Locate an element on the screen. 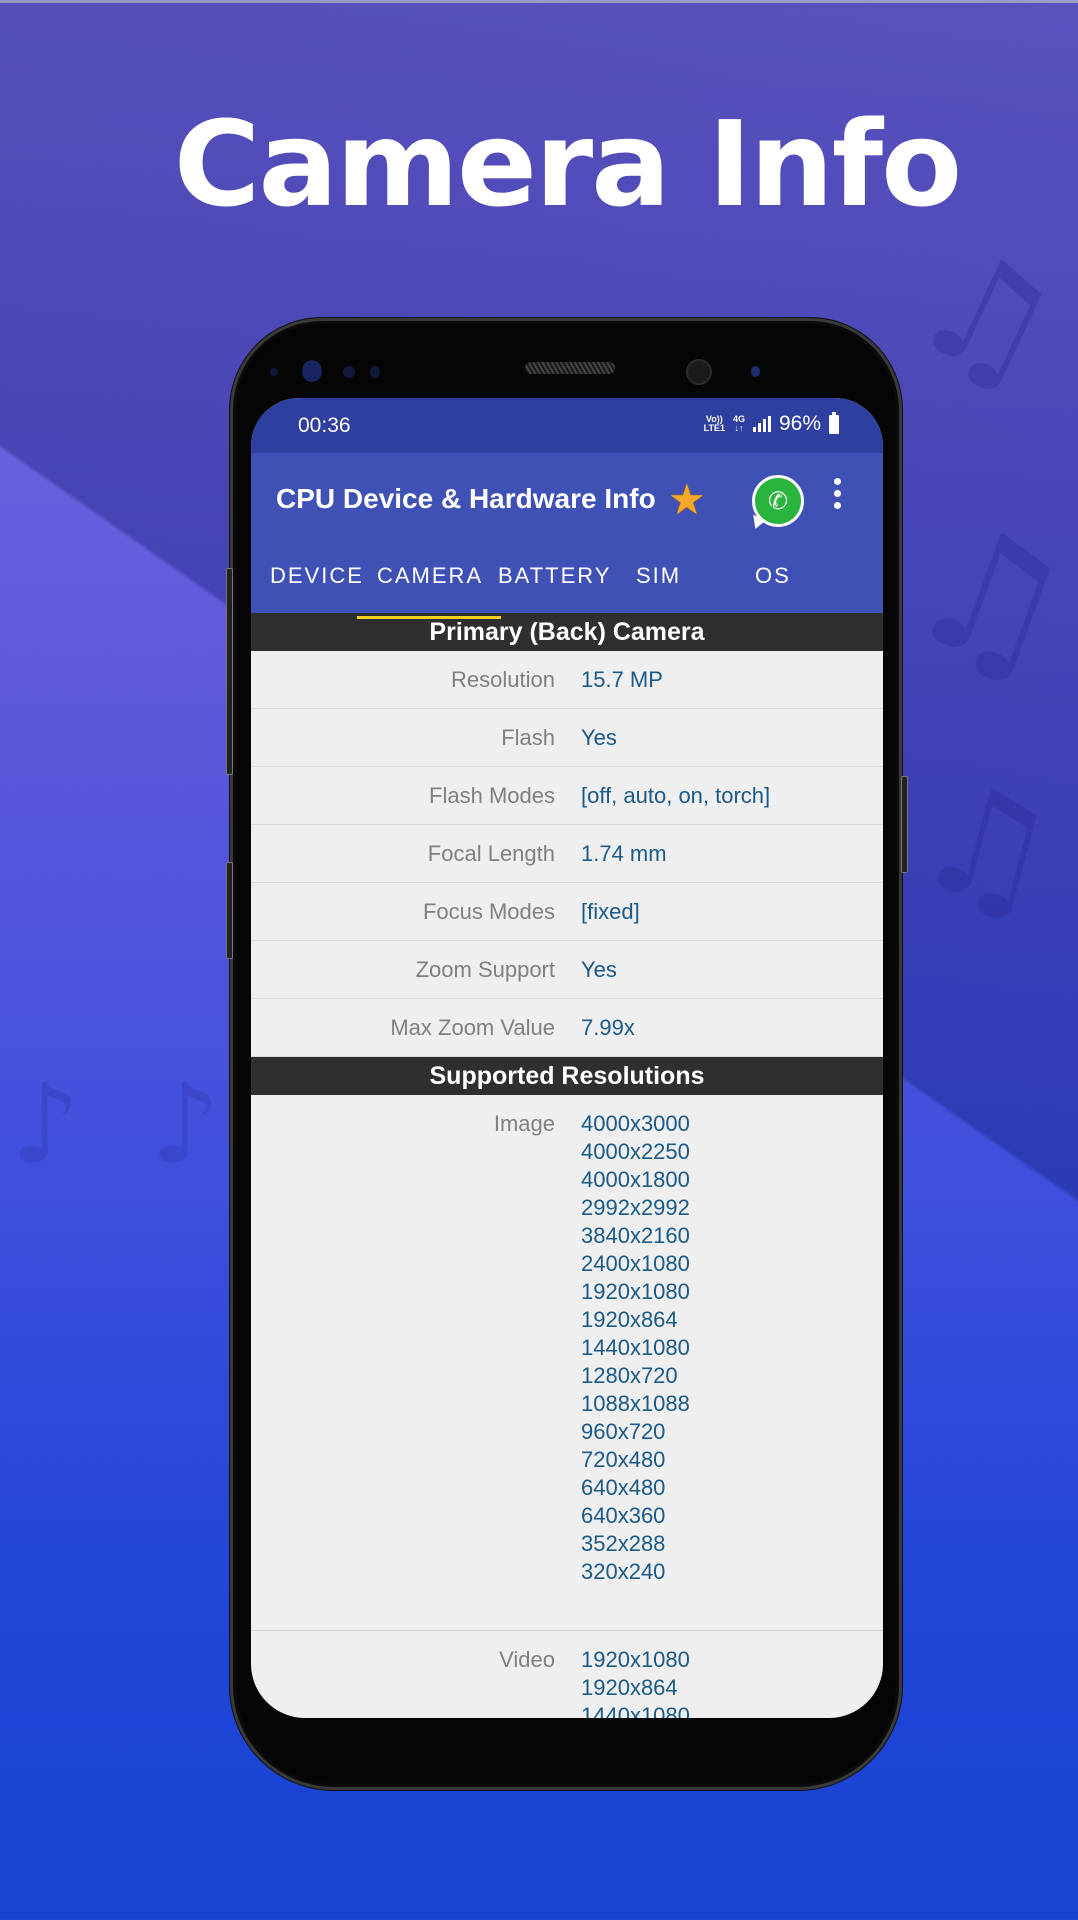 Image resolution: width=1078 pixels, height=1920 pixels. camera-info-row: Max Zoom Value 7.99x is located at coordinates (567, 1028).